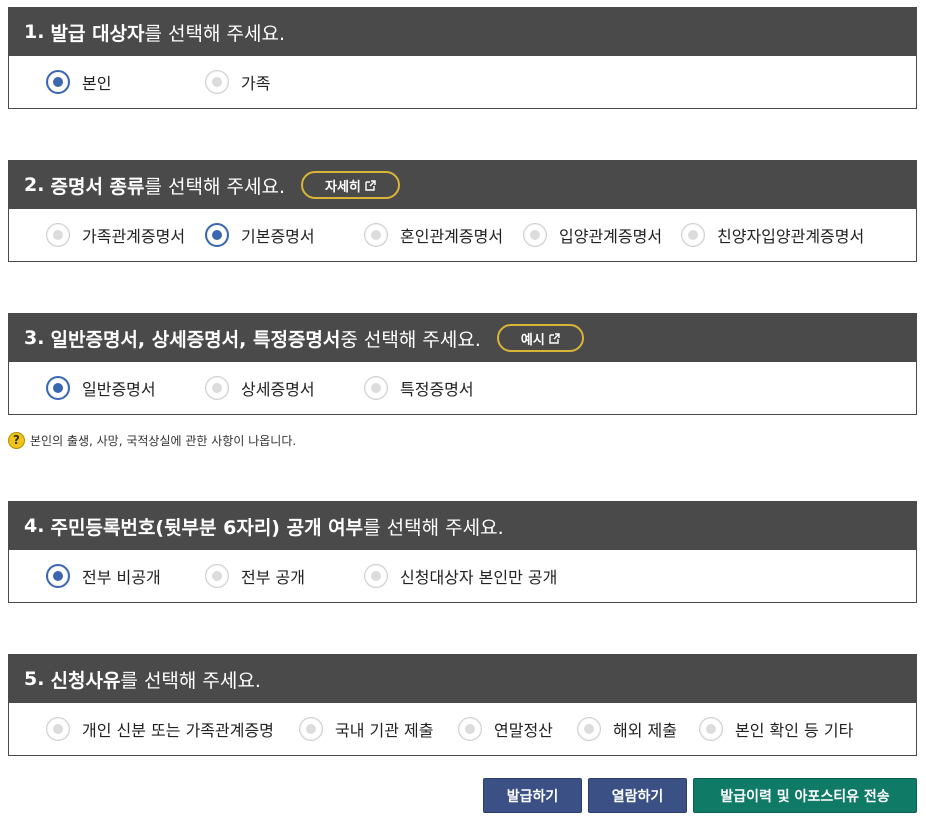 The image size is (926, 817). I want to click on radio-option-year-end-tax: 연말정산, so click(505, 729).